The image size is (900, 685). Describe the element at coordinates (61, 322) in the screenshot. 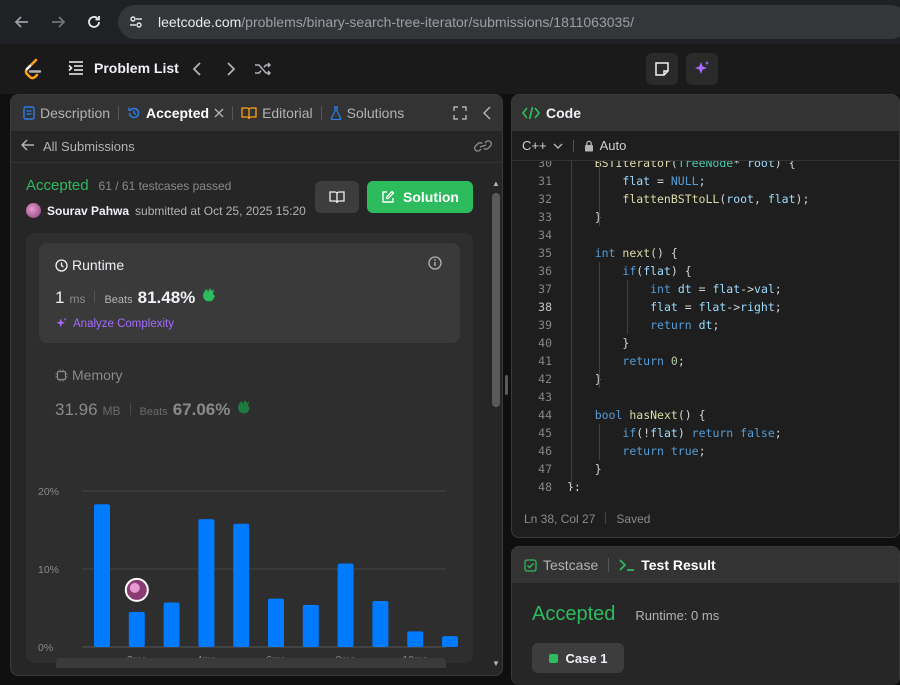

I see `sparkle-icon` at that location.